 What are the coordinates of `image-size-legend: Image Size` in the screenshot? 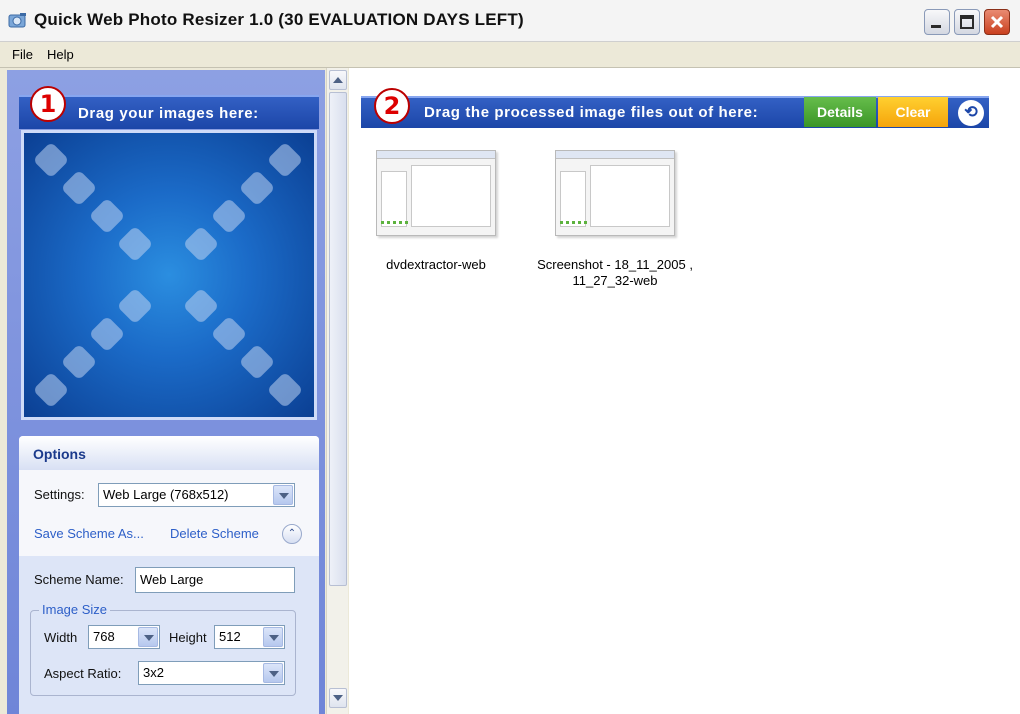 It's located at (75, 609).